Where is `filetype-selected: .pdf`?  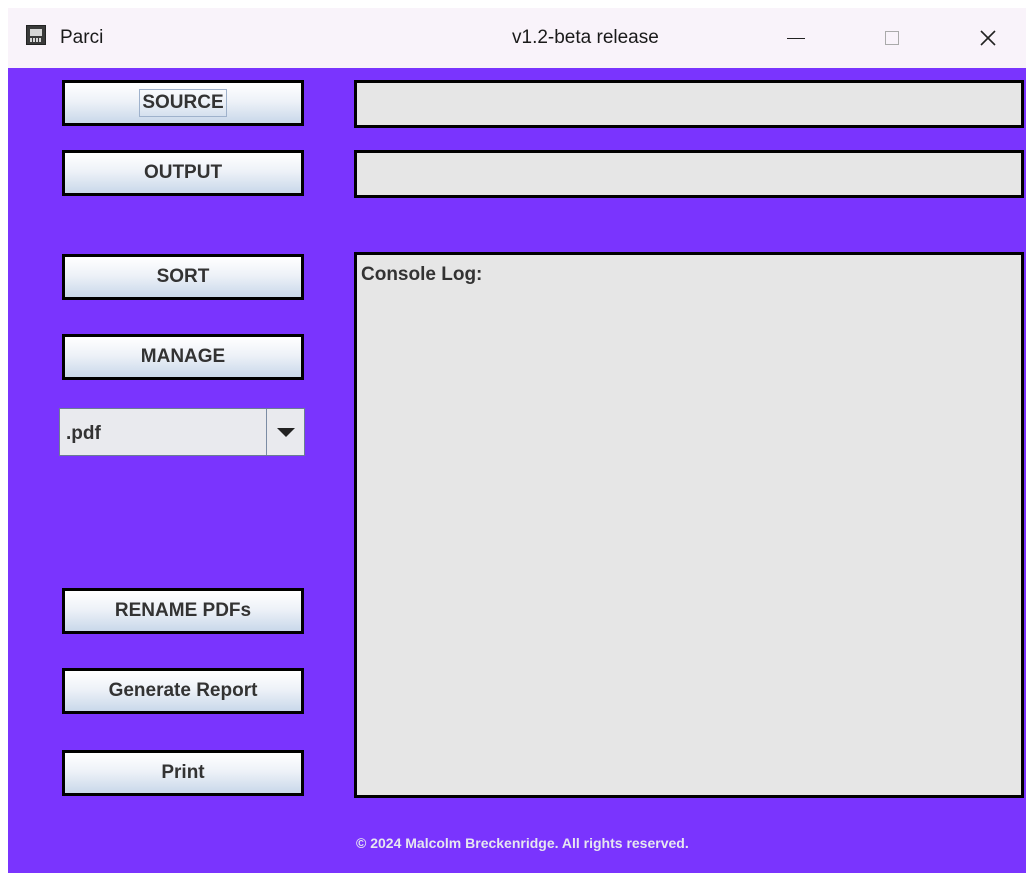
filetype-selected: .pdf is located at coordinates (83, 433).